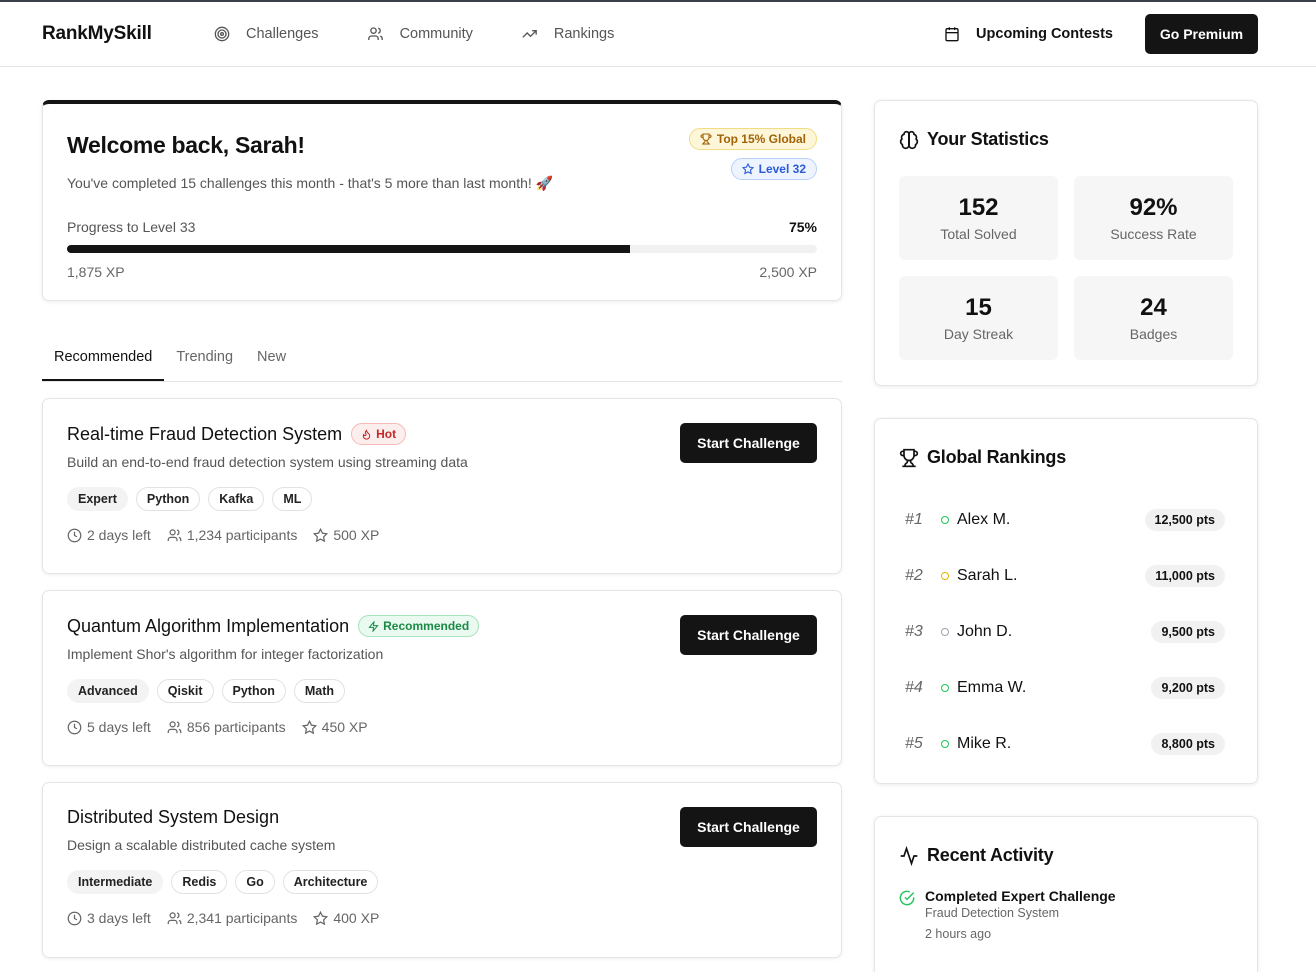 Image resolution: width=1316 pixels, height=972 pixels. I want to click on tab-recommended: Recommended, so click(103, 357).